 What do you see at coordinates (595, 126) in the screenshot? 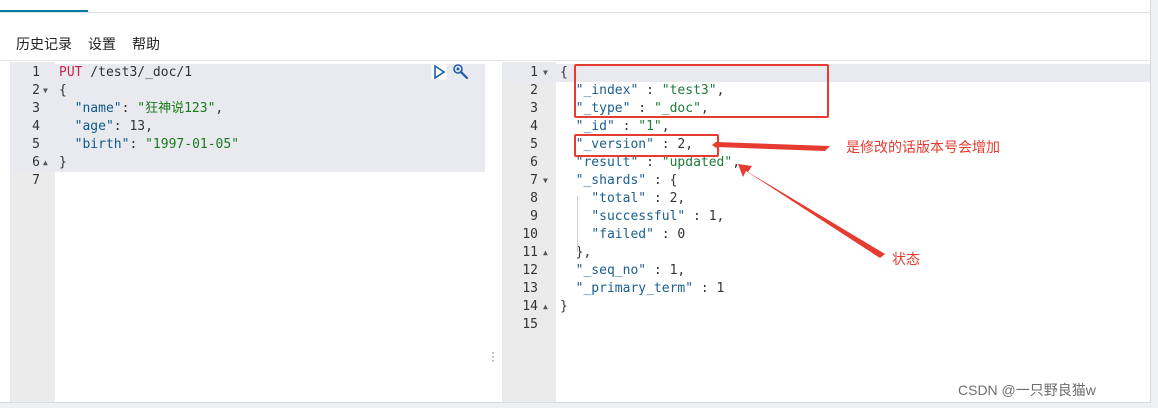
I see `code-token: "_id"` at bounding box center [595, 126].